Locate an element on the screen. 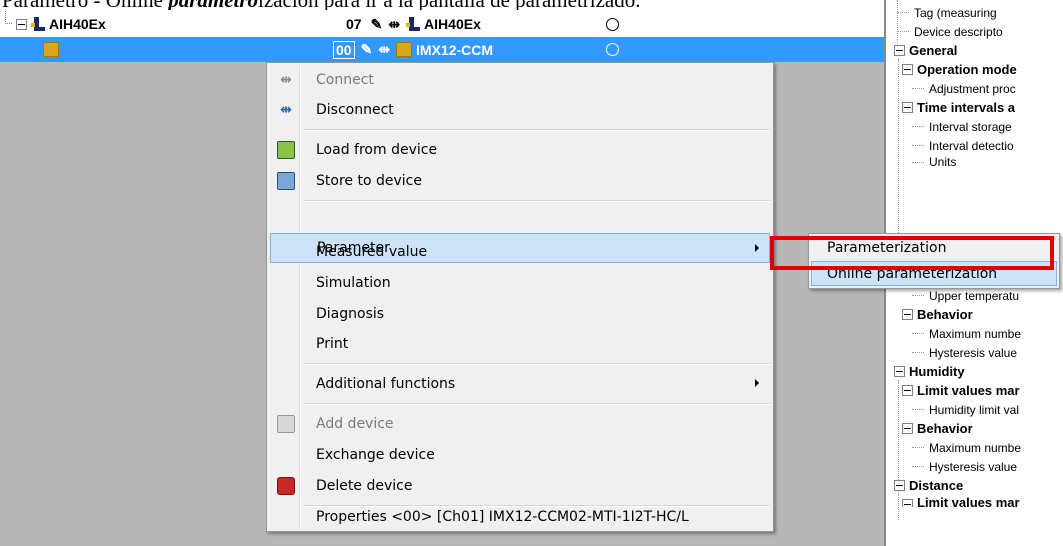  param-row: Interval storage is located at coordinates (962, 126).